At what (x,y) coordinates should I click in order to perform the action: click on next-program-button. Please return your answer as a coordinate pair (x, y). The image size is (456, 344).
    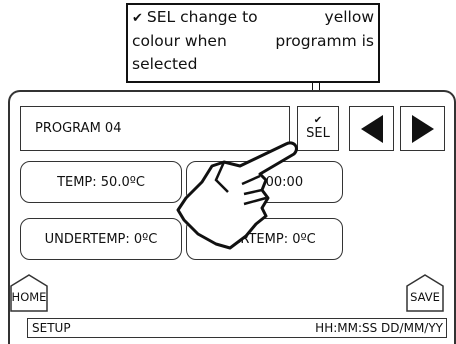
    Looking at the image, I should click on (422, 128).